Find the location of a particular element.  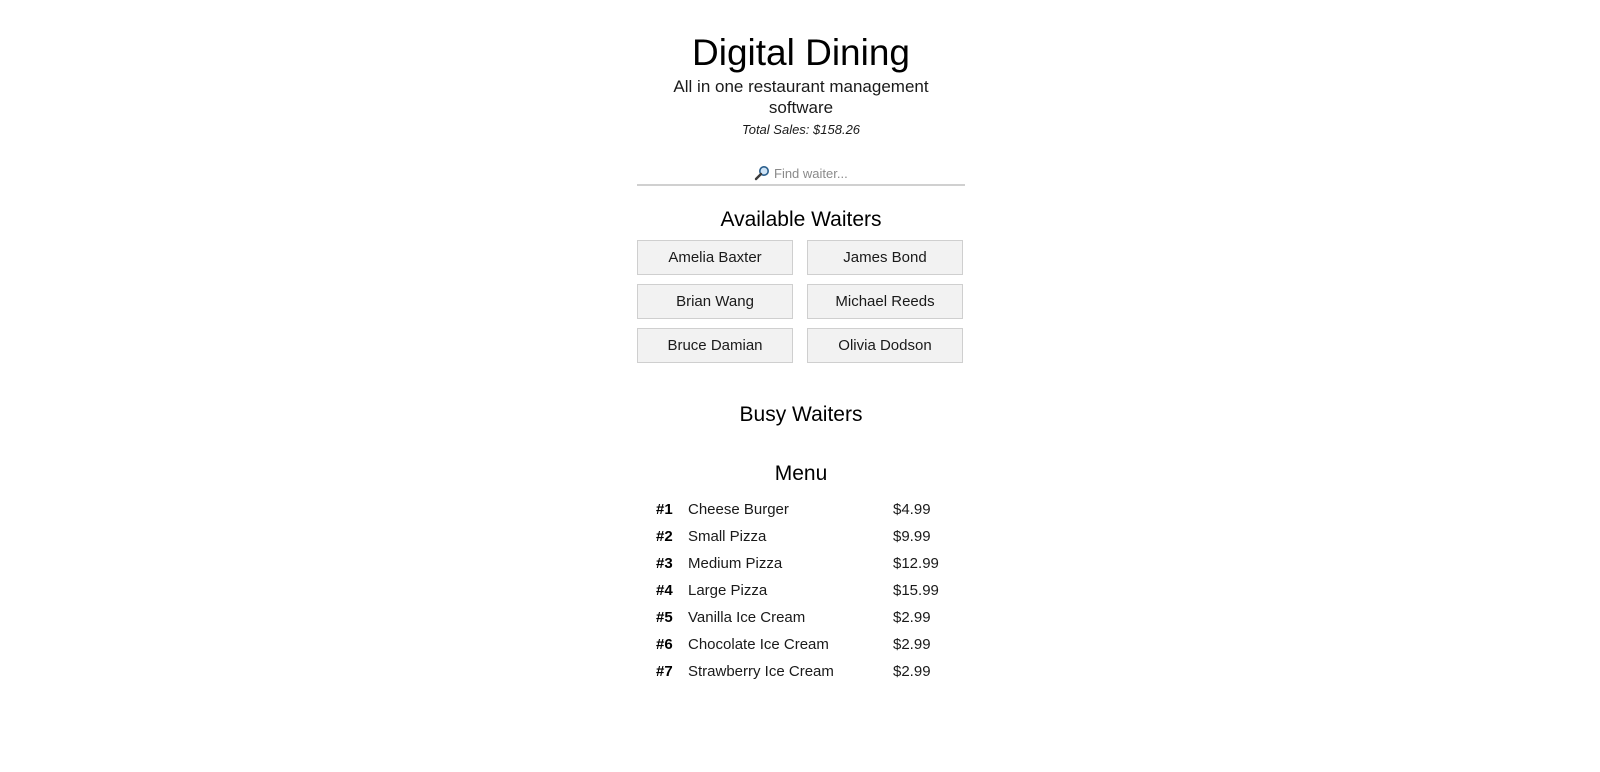

menu-item-name: Large Pizza is located at coordinates (728, 590).